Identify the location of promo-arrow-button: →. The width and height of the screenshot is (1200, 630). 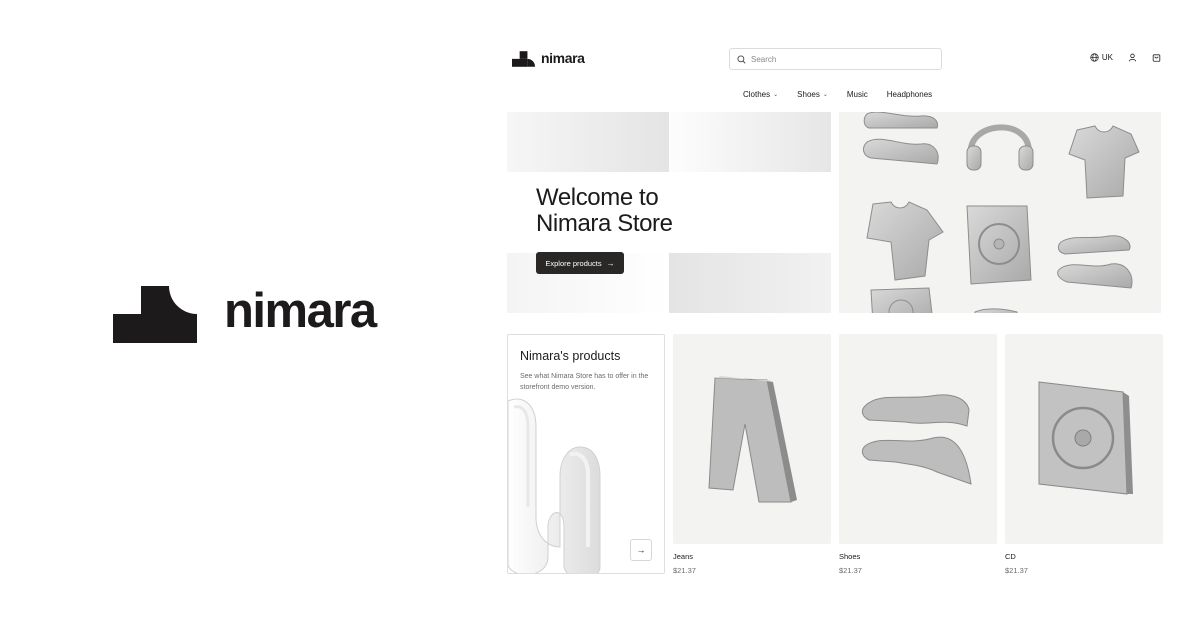
(641, 550).